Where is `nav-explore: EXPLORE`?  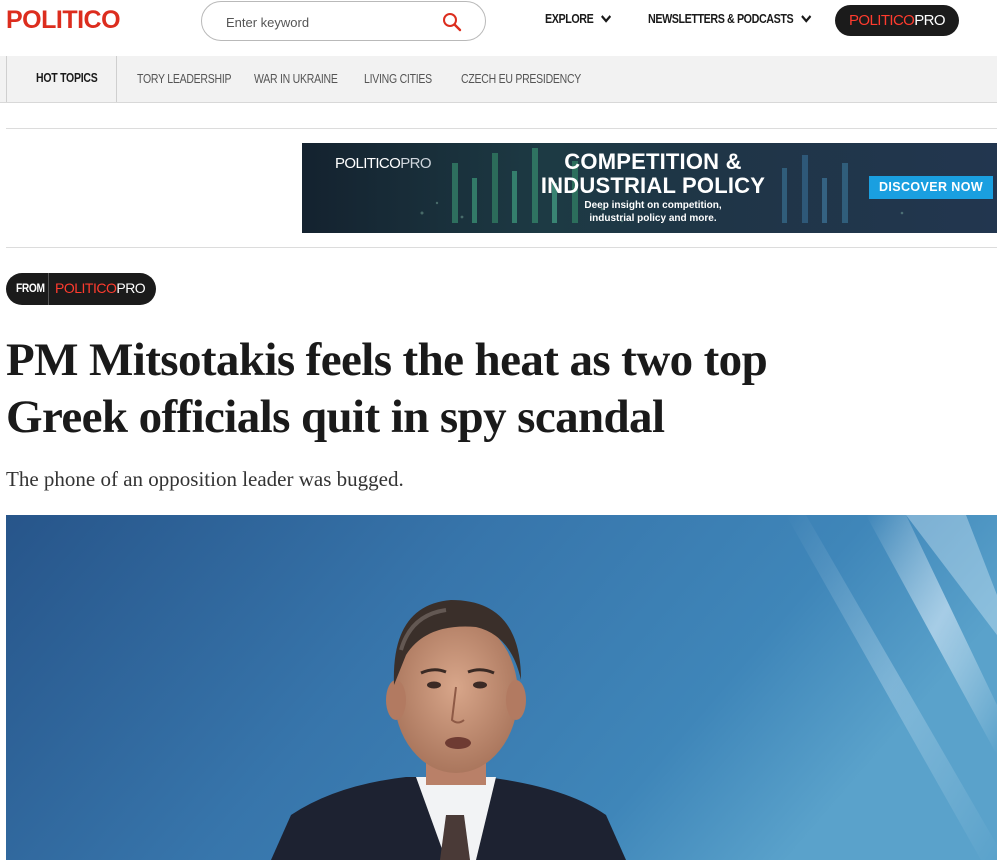
nav-explore: EXPLORE is located at coordinates (578, 19).